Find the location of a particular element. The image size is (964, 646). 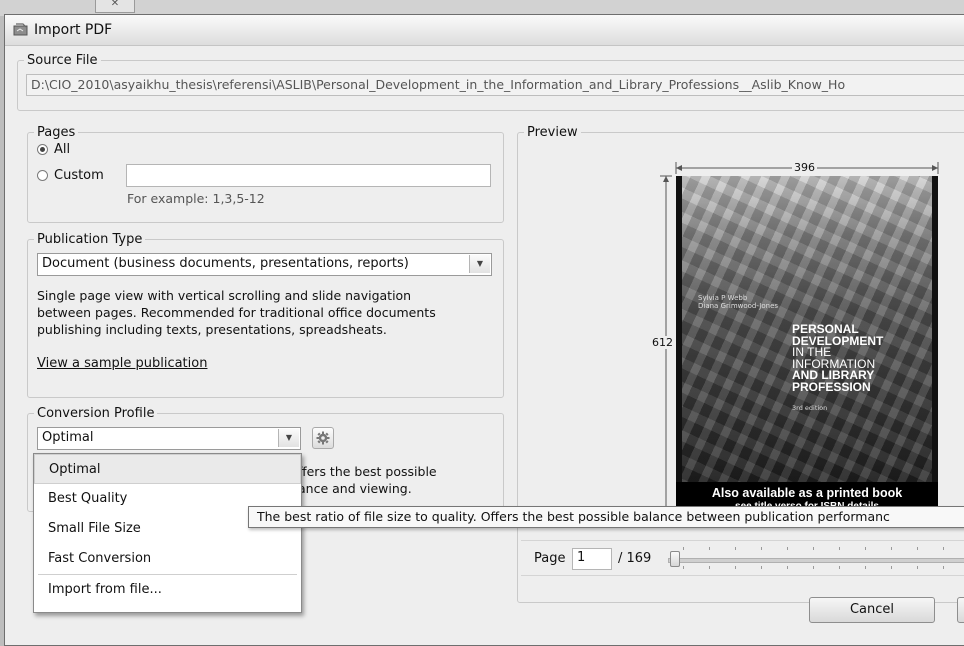

radio-checked-icon is located at coordinates (42, 149).